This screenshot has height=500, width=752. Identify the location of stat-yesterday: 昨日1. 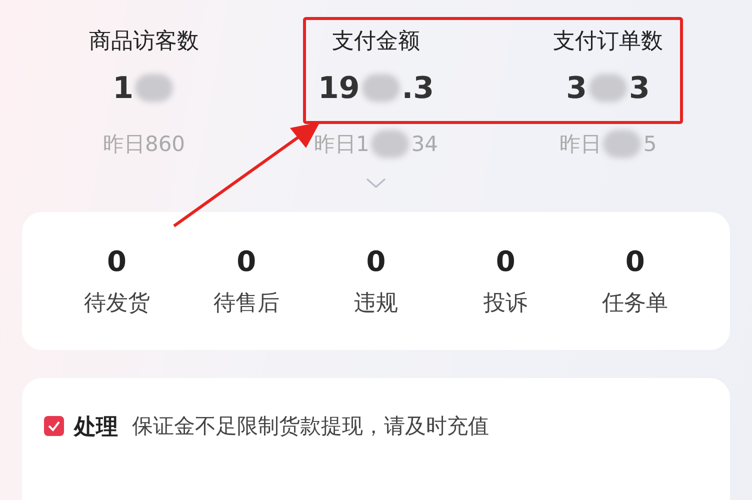
(342, 144).